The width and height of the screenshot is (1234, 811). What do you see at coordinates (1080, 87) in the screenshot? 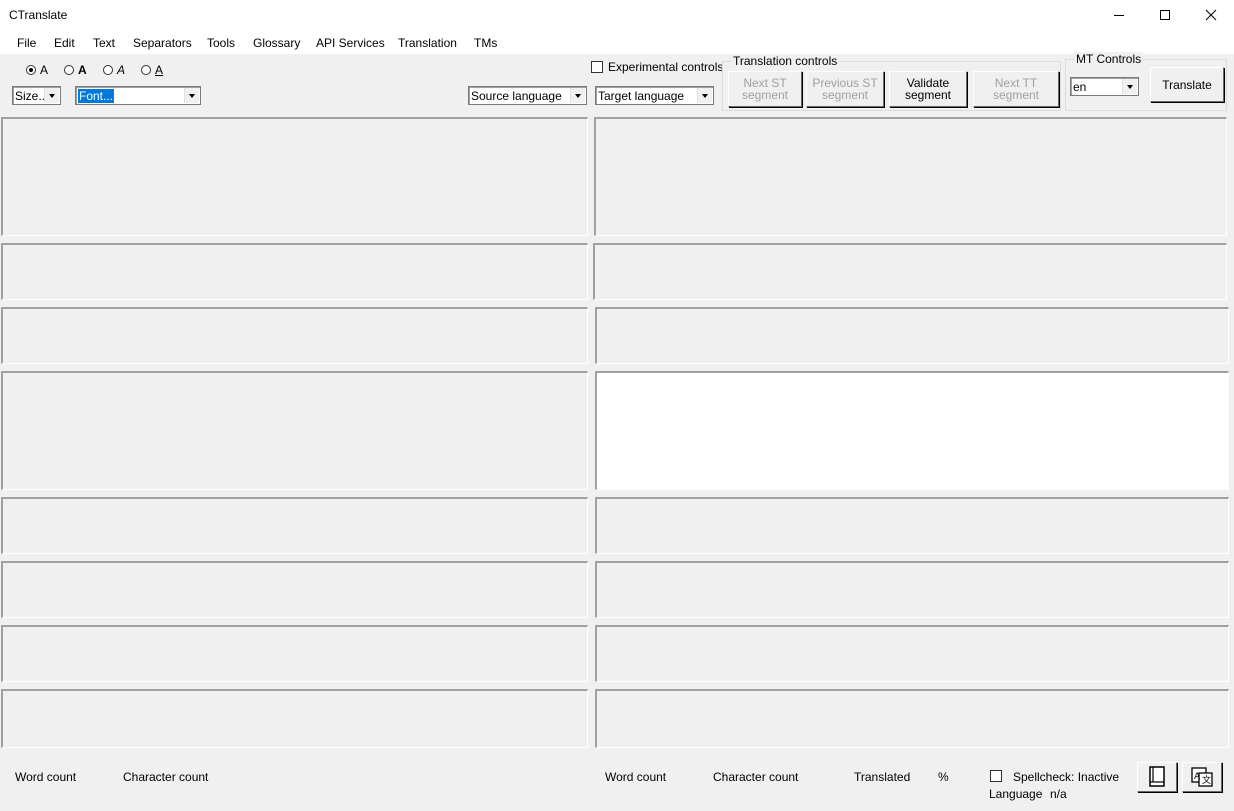
I see `mt-language-value: en` at bounding box center [1080, 87].